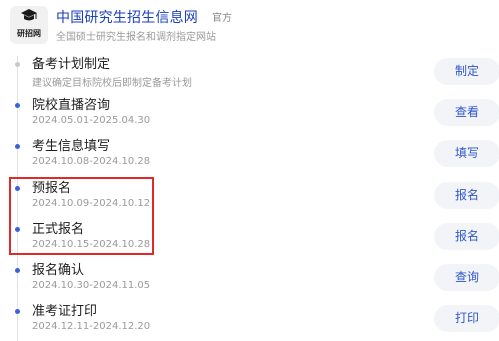 The height and width of the screenshot is (341, 499). I want to click on timeline-item-live-consult: 院校直播咨询 2024.05.01-2025.04.30, so click(249, 114).